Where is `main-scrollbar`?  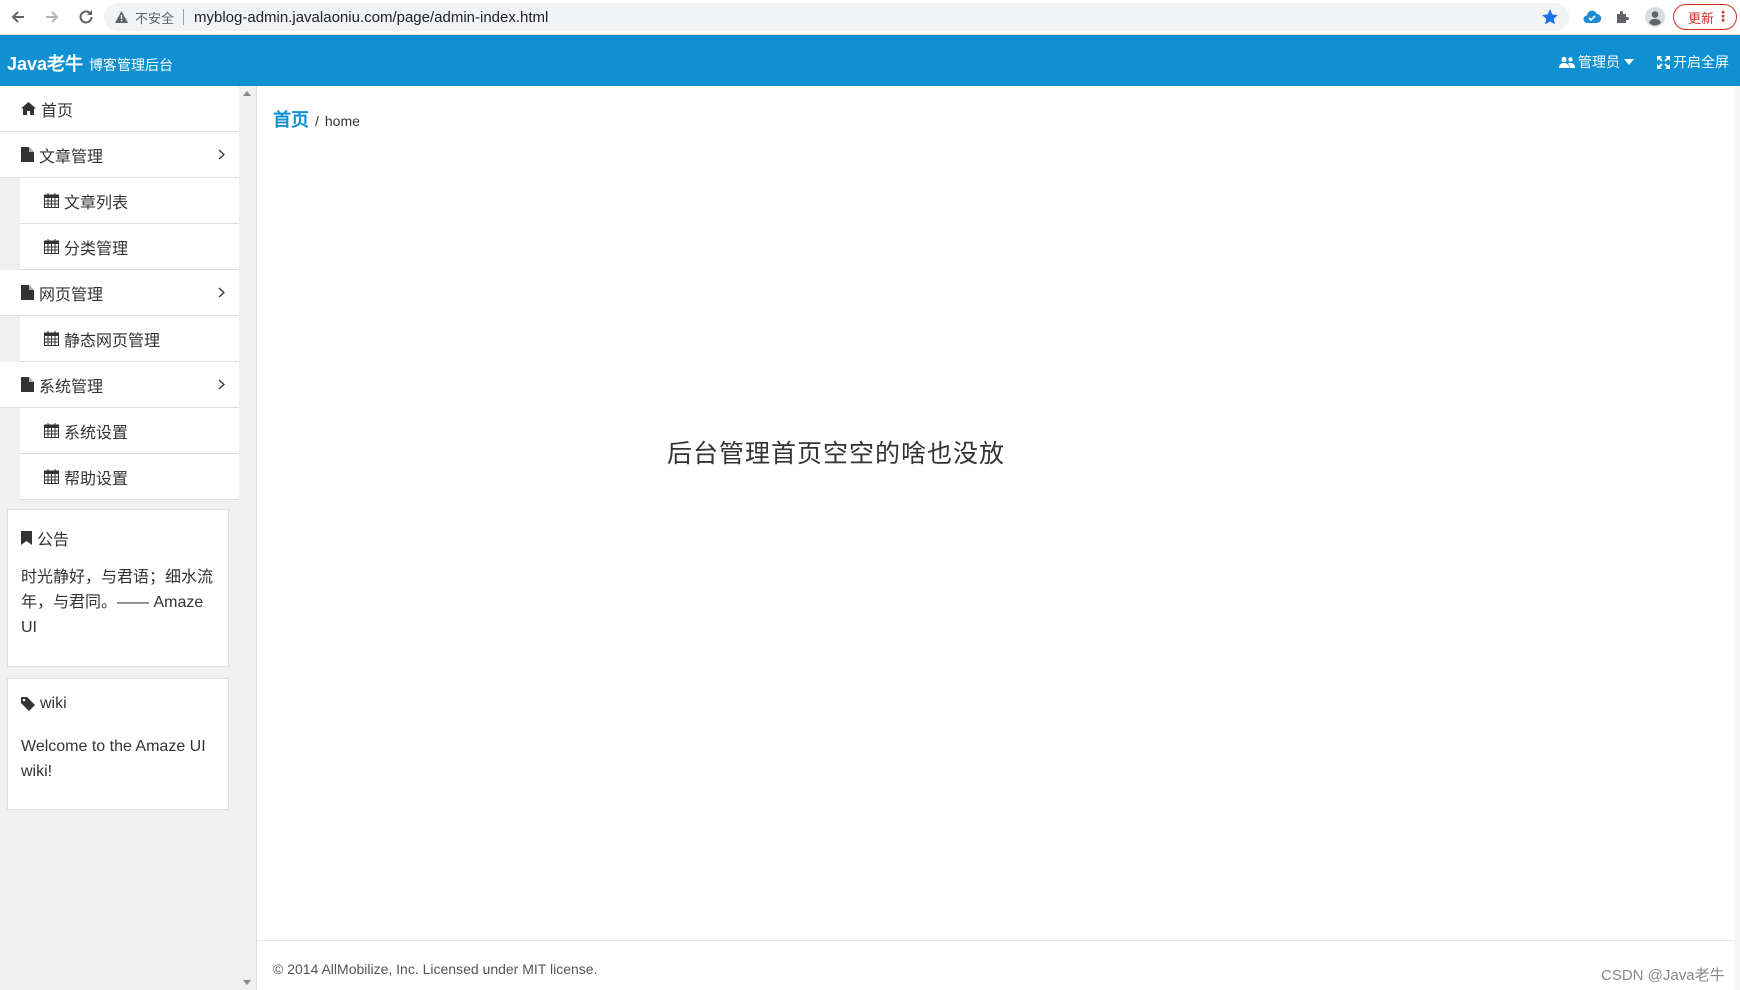 main-scrollbar is located at coordinates (1737, 538).